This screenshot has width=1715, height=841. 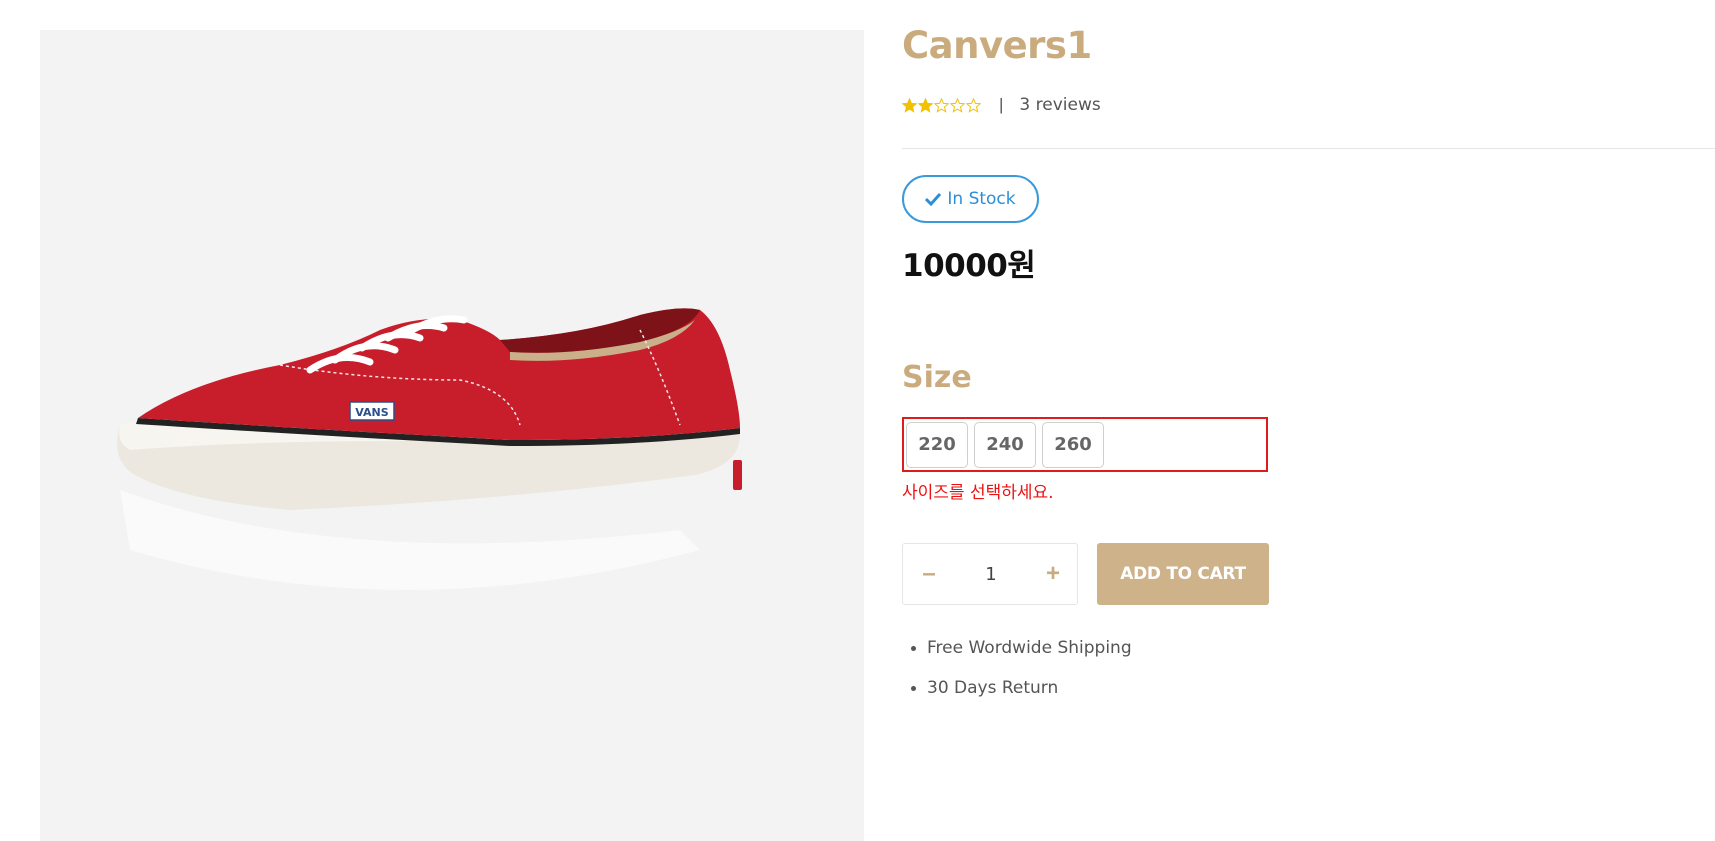 I want to click on feature-item: Free Wordwide Shipping, so click(x=1017, y=656).